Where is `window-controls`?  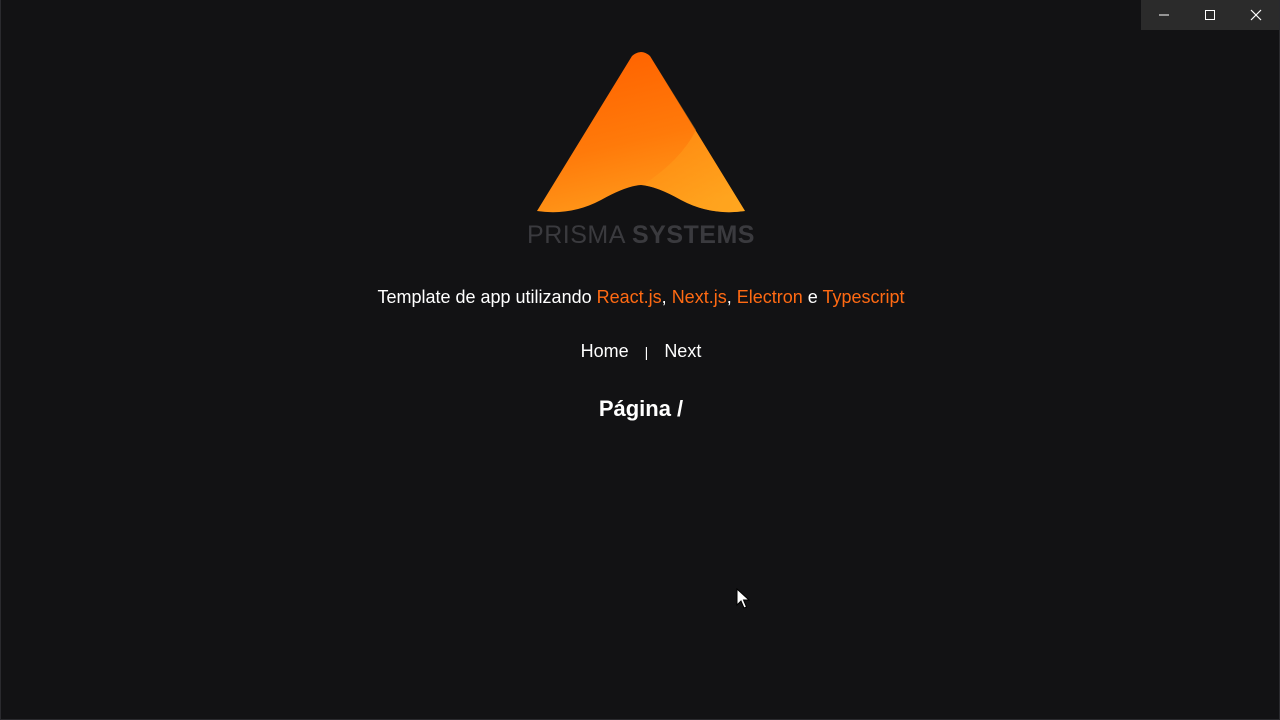
window-controls is located at coordinates (1210, 15).